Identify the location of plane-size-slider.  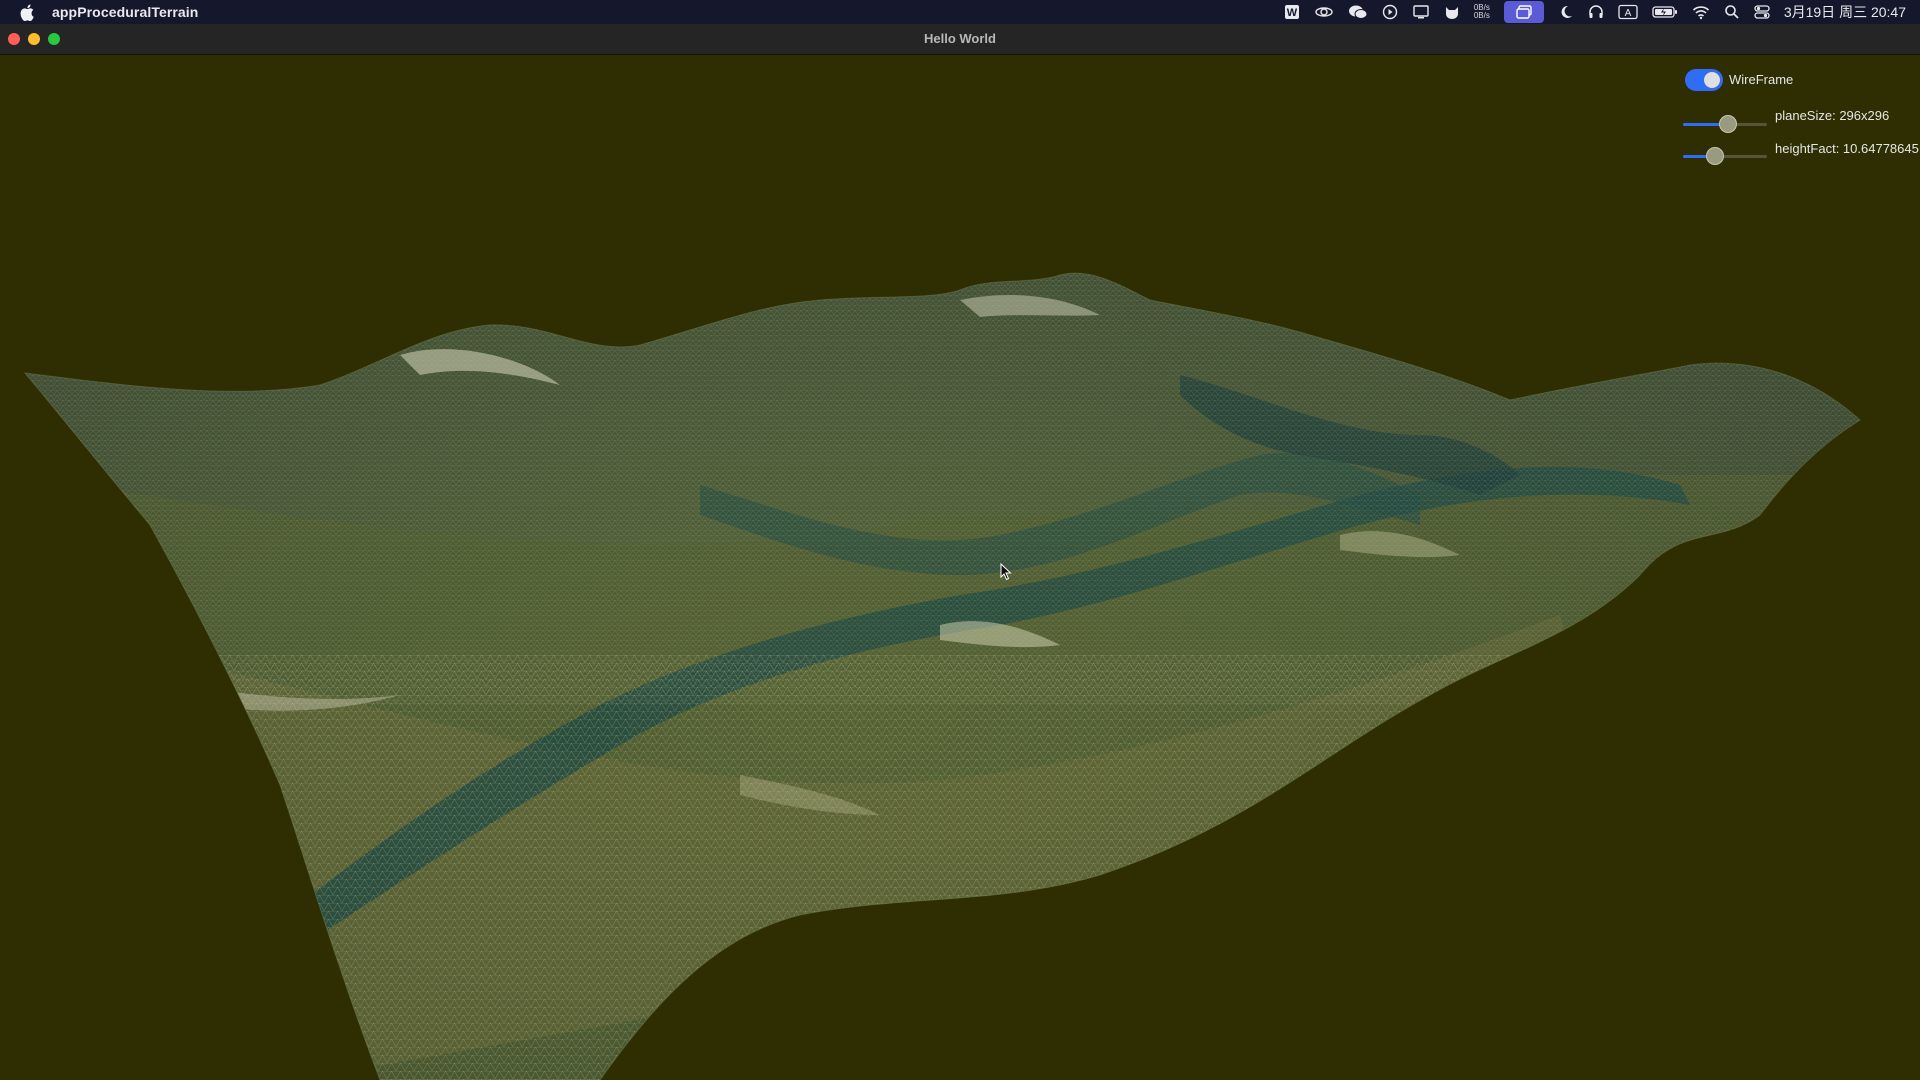
(1725, 124).